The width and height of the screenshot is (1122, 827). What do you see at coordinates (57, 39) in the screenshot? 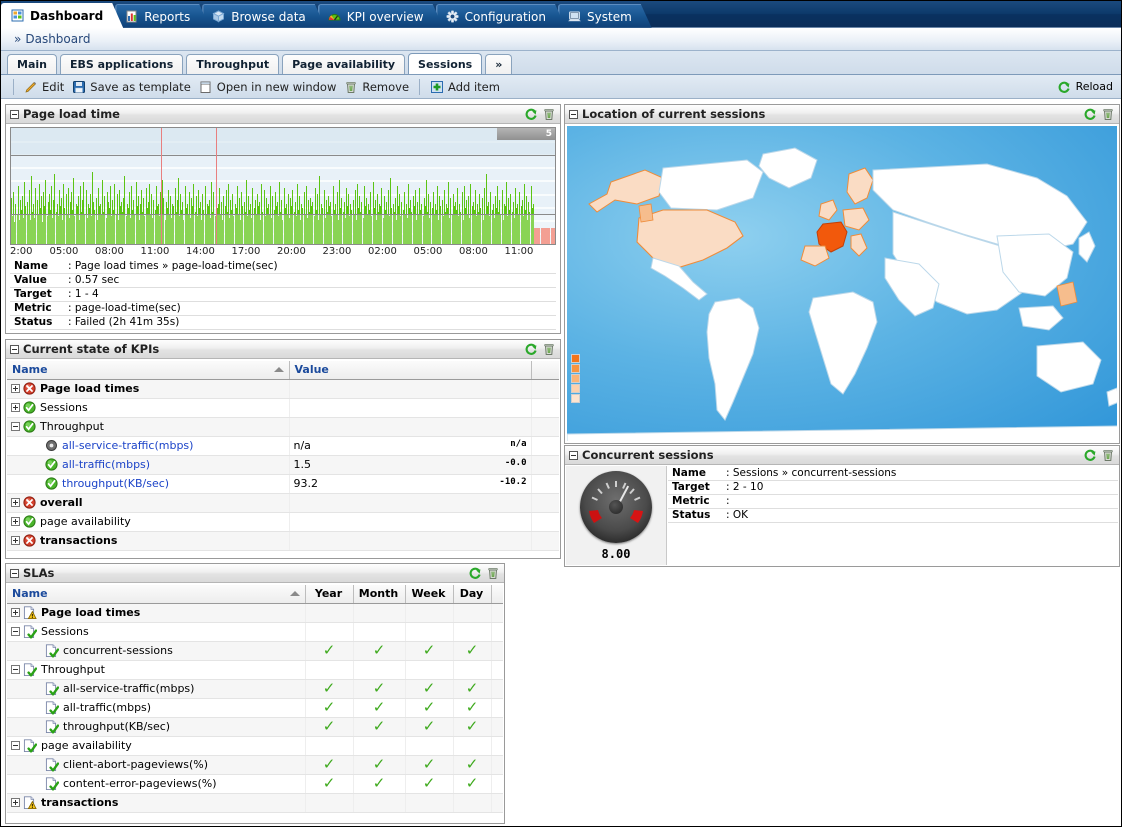
I see `breadcrumb-link-dashboard: Dashboard` at bounding box center [57, 39].